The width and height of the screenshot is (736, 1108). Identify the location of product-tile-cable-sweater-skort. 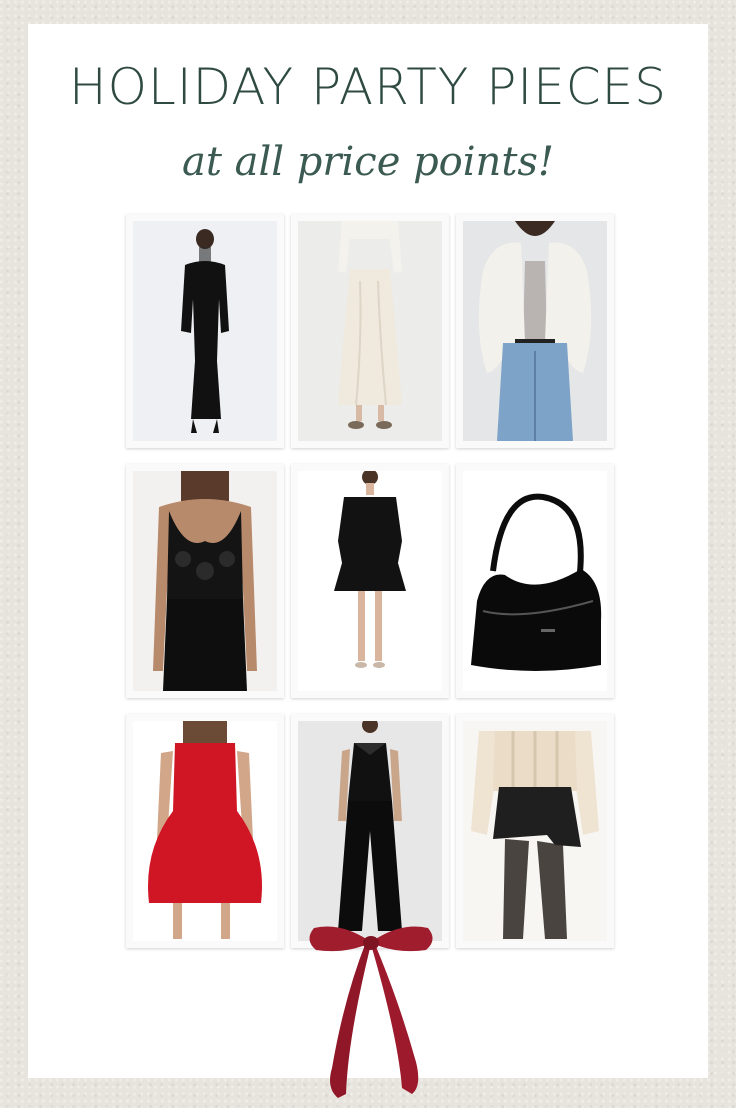
(535, 831).